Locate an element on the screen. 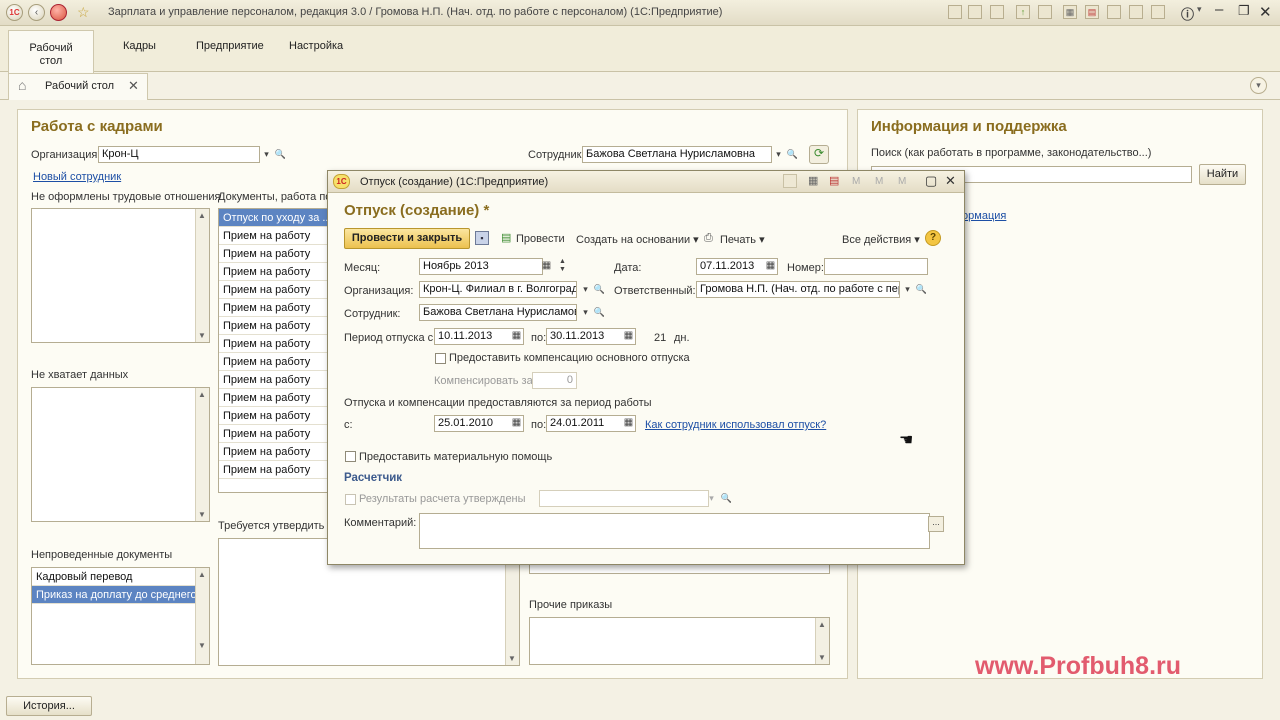 The height and width of the screenshot is (720, 1280). no-employment-list: ▲ ▼ is located at coordinates (120, 275).